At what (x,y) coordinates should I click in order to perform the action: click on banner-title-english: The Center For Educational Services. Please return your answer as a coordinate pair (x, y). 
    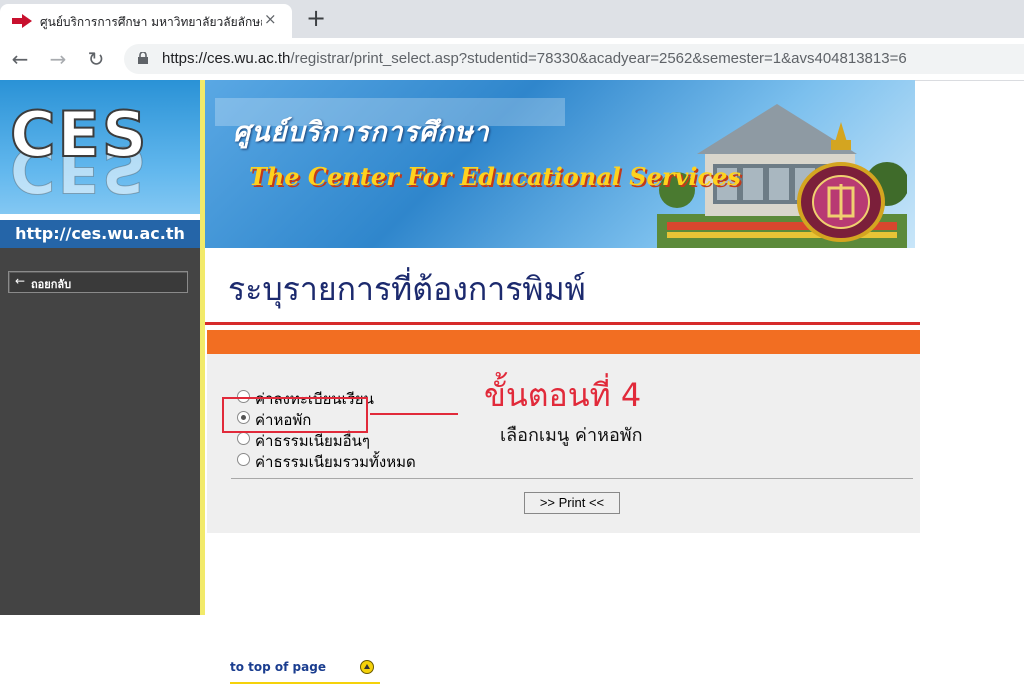
    Looking at the image, I should click on (495, 176).